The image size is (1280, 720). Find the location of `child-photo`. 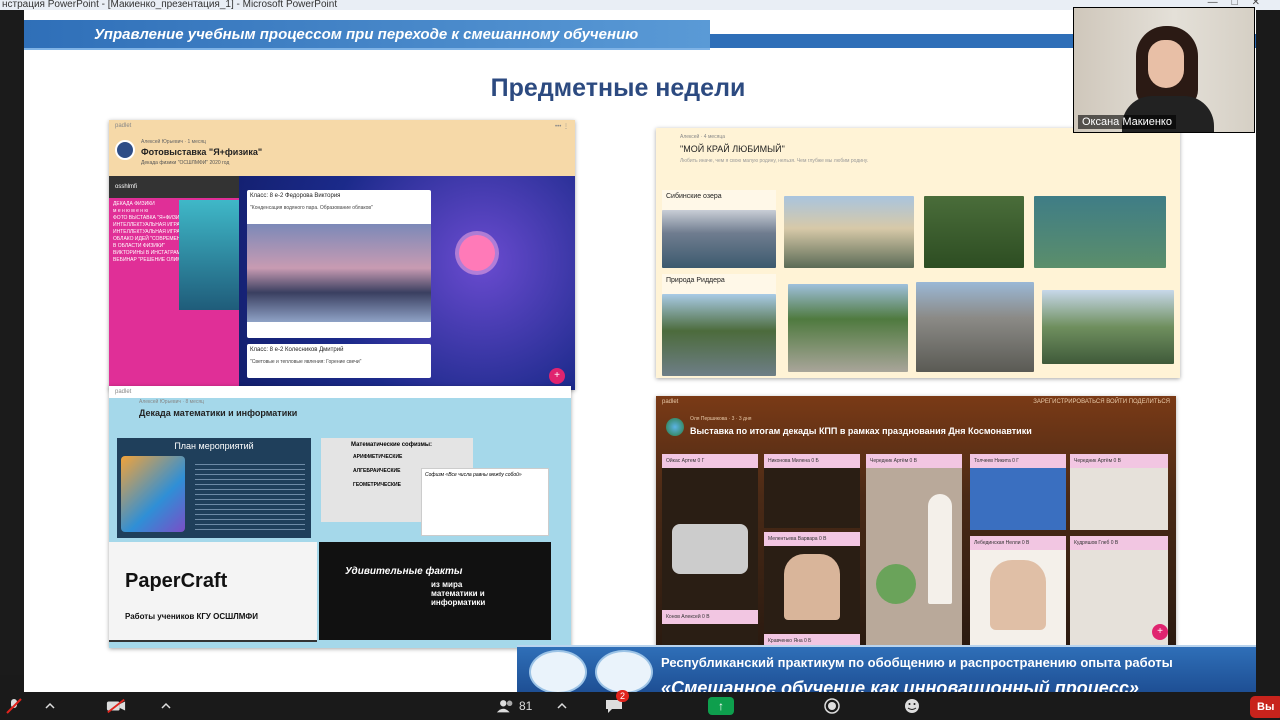

child-photo is located at coordinates (1018, 595).